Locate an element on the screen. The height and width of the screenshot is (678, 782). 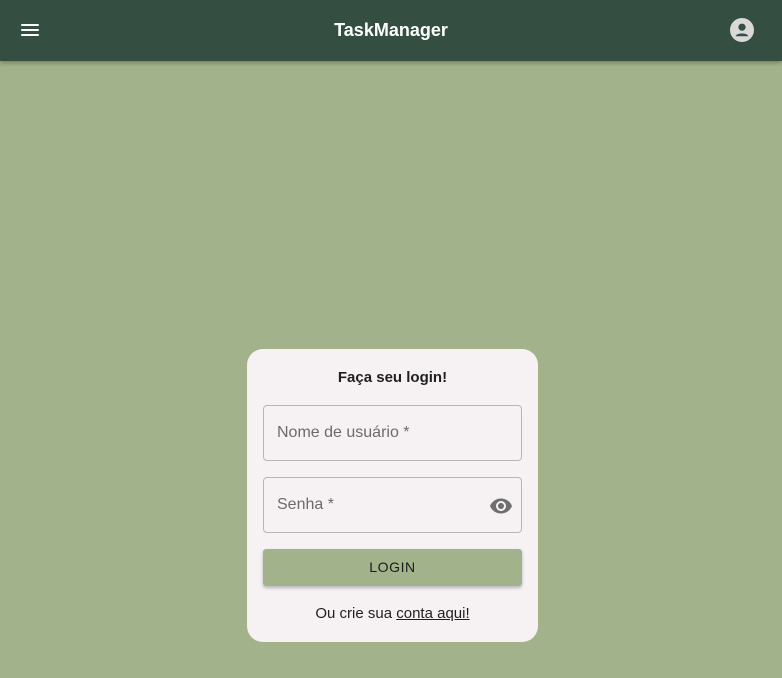
password-field: Senha * is located at coordinates (392, 505).